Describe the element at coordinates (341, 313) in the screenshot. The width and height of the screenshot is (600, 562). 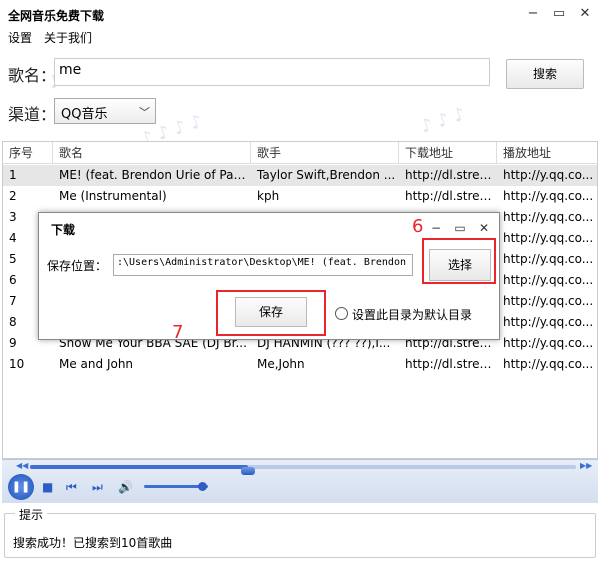
I see `default-directory-radio` at that location.